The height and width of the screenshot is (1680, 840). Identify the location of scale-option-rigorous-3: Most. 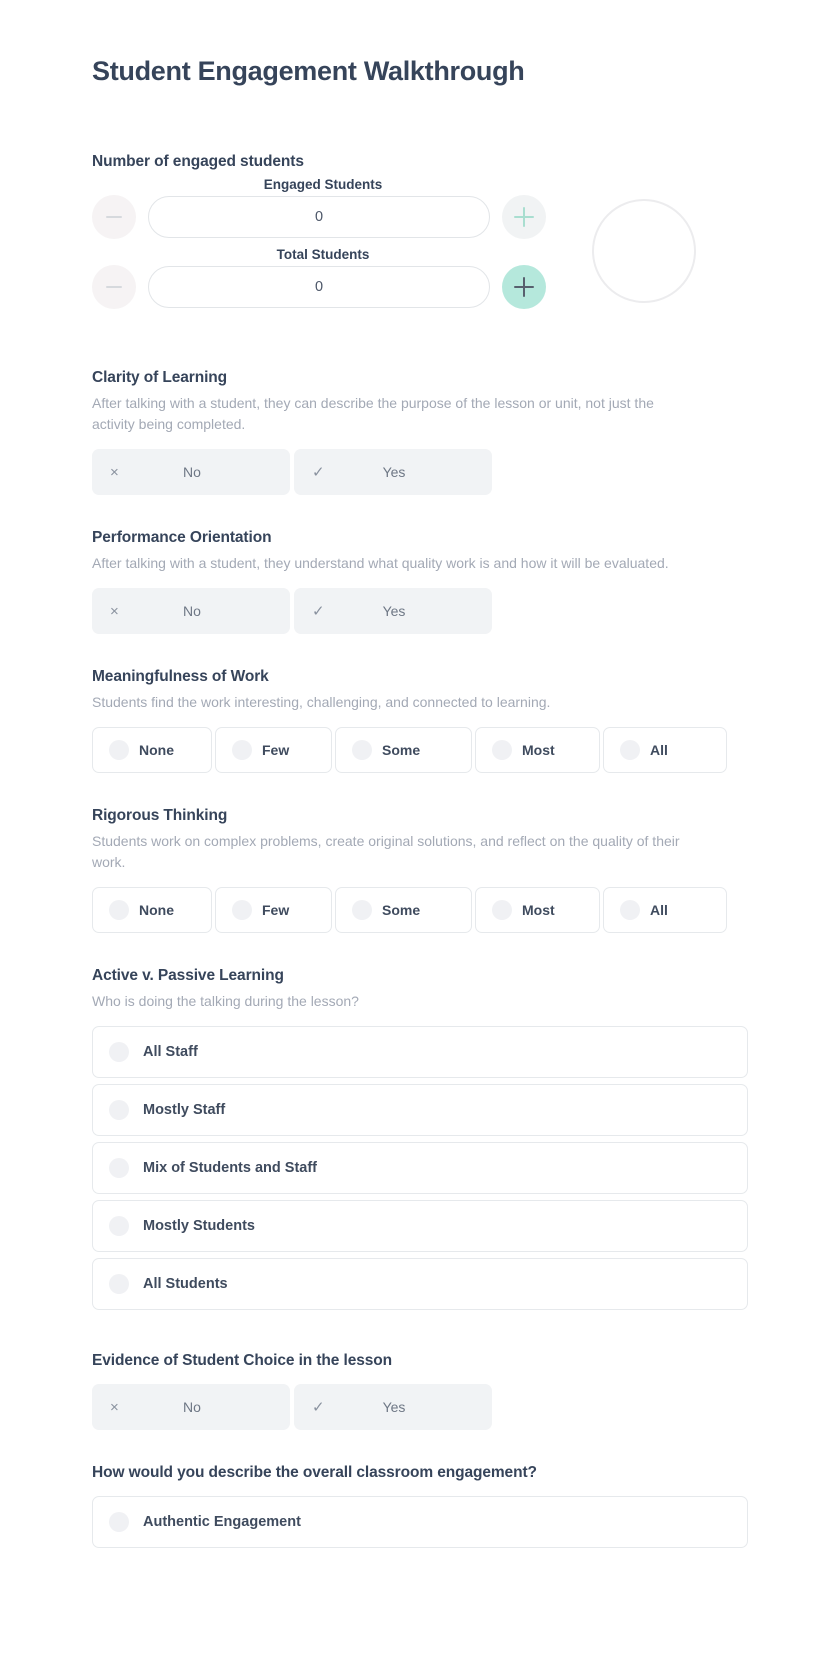
(537, 910).